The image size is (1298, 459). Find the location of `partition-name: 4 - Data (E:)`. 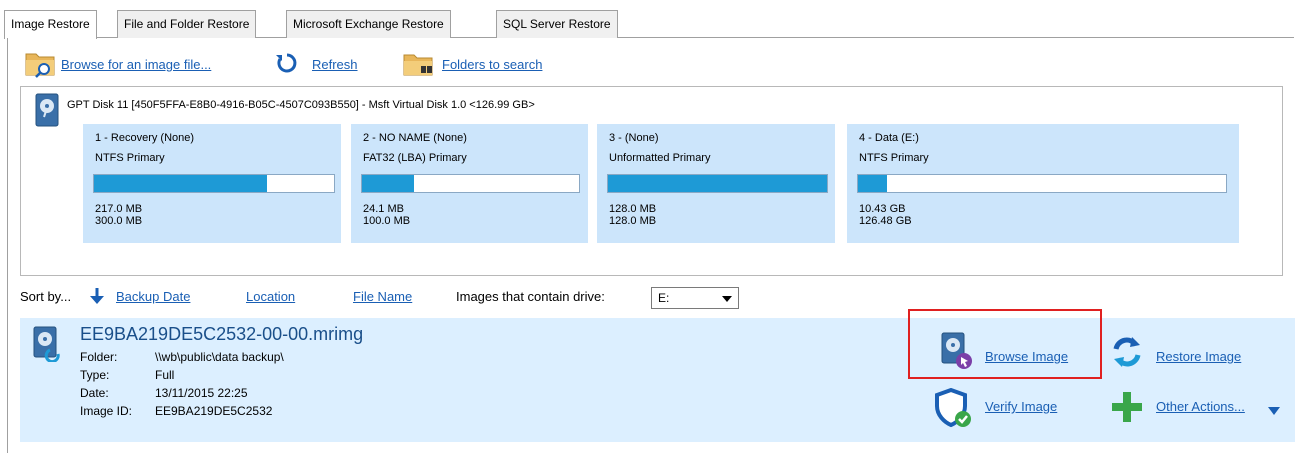

partition-name: 4 - Data (E:) is located at coordinates (889, 138).